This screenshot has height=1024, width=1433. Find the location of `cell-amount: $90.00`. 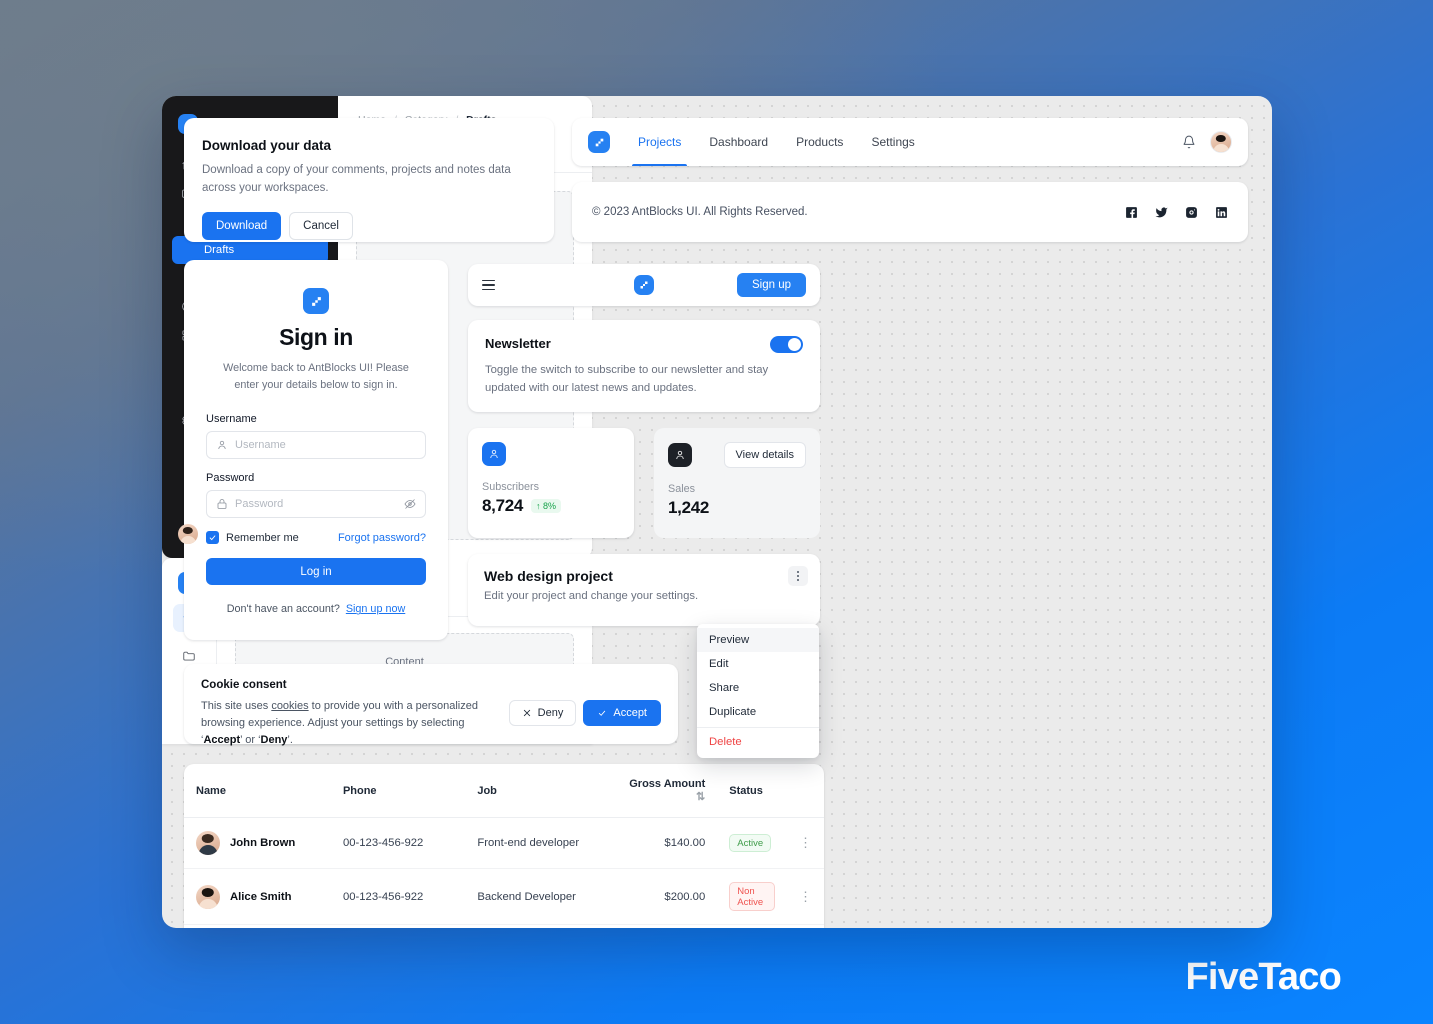

cell-amount: $90.00 is located at coordinates (664, 926).